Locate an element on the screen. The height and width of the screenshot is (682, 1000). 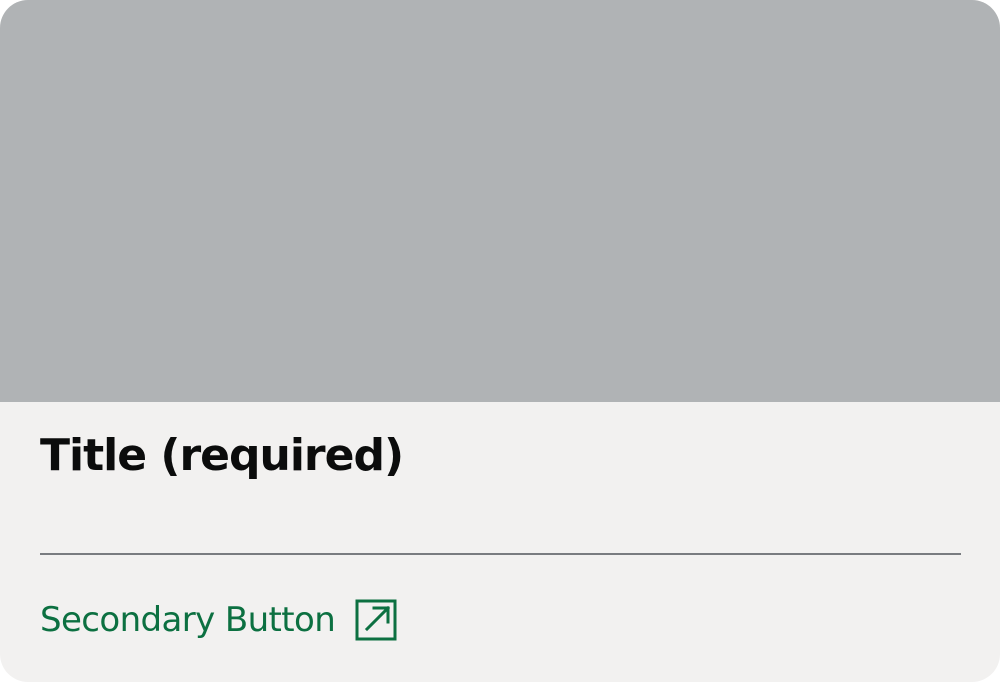
secondary-button: Secondary Button is located at coordinates (218, 620).